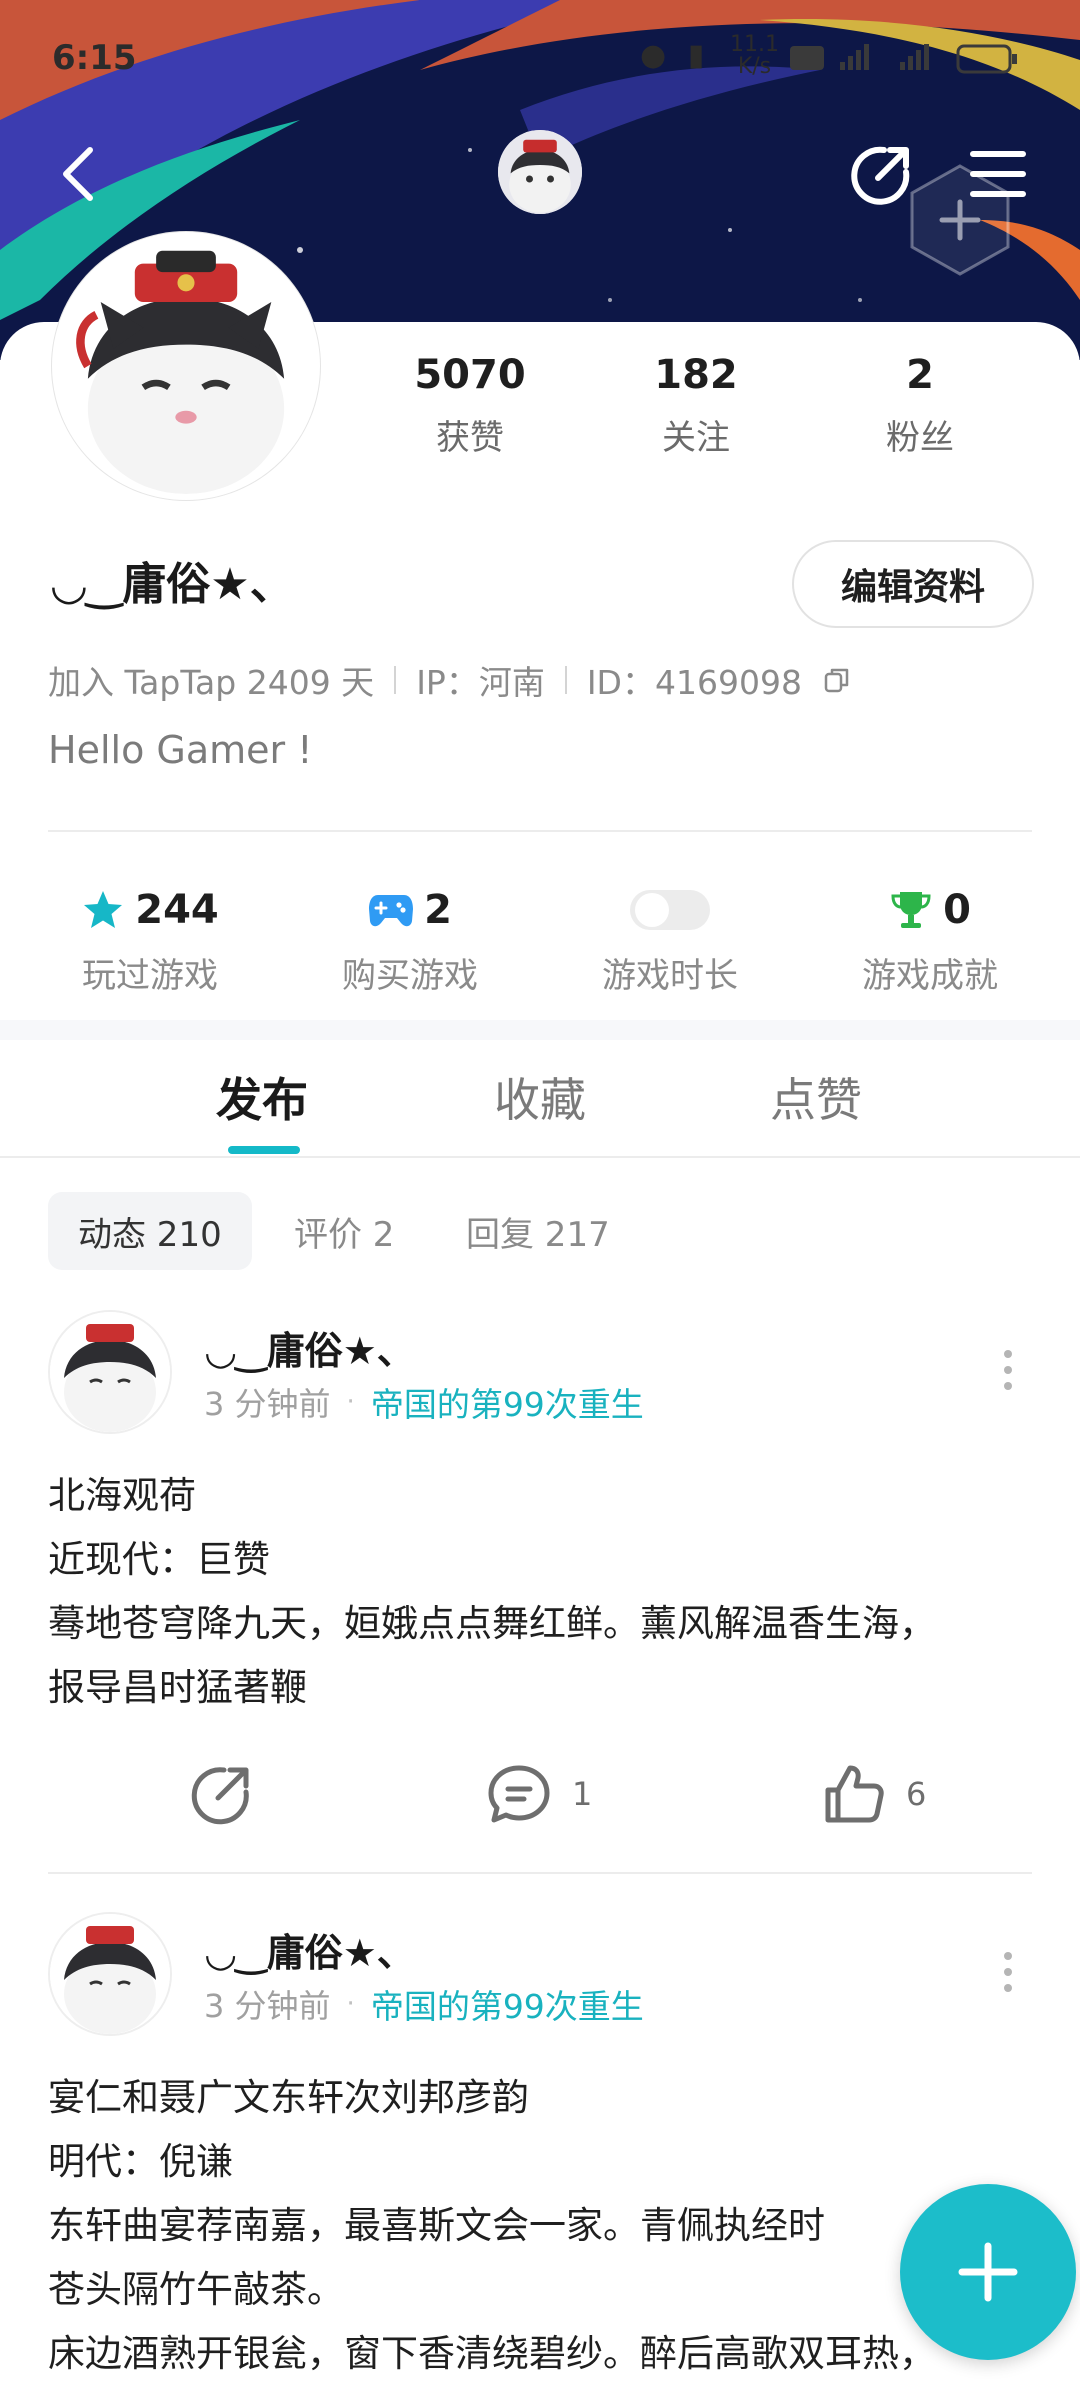 Image resolution: width=1080 pixels, height=2388 pixels. I want to click on post-like-button: 6, so click(874, 1794).